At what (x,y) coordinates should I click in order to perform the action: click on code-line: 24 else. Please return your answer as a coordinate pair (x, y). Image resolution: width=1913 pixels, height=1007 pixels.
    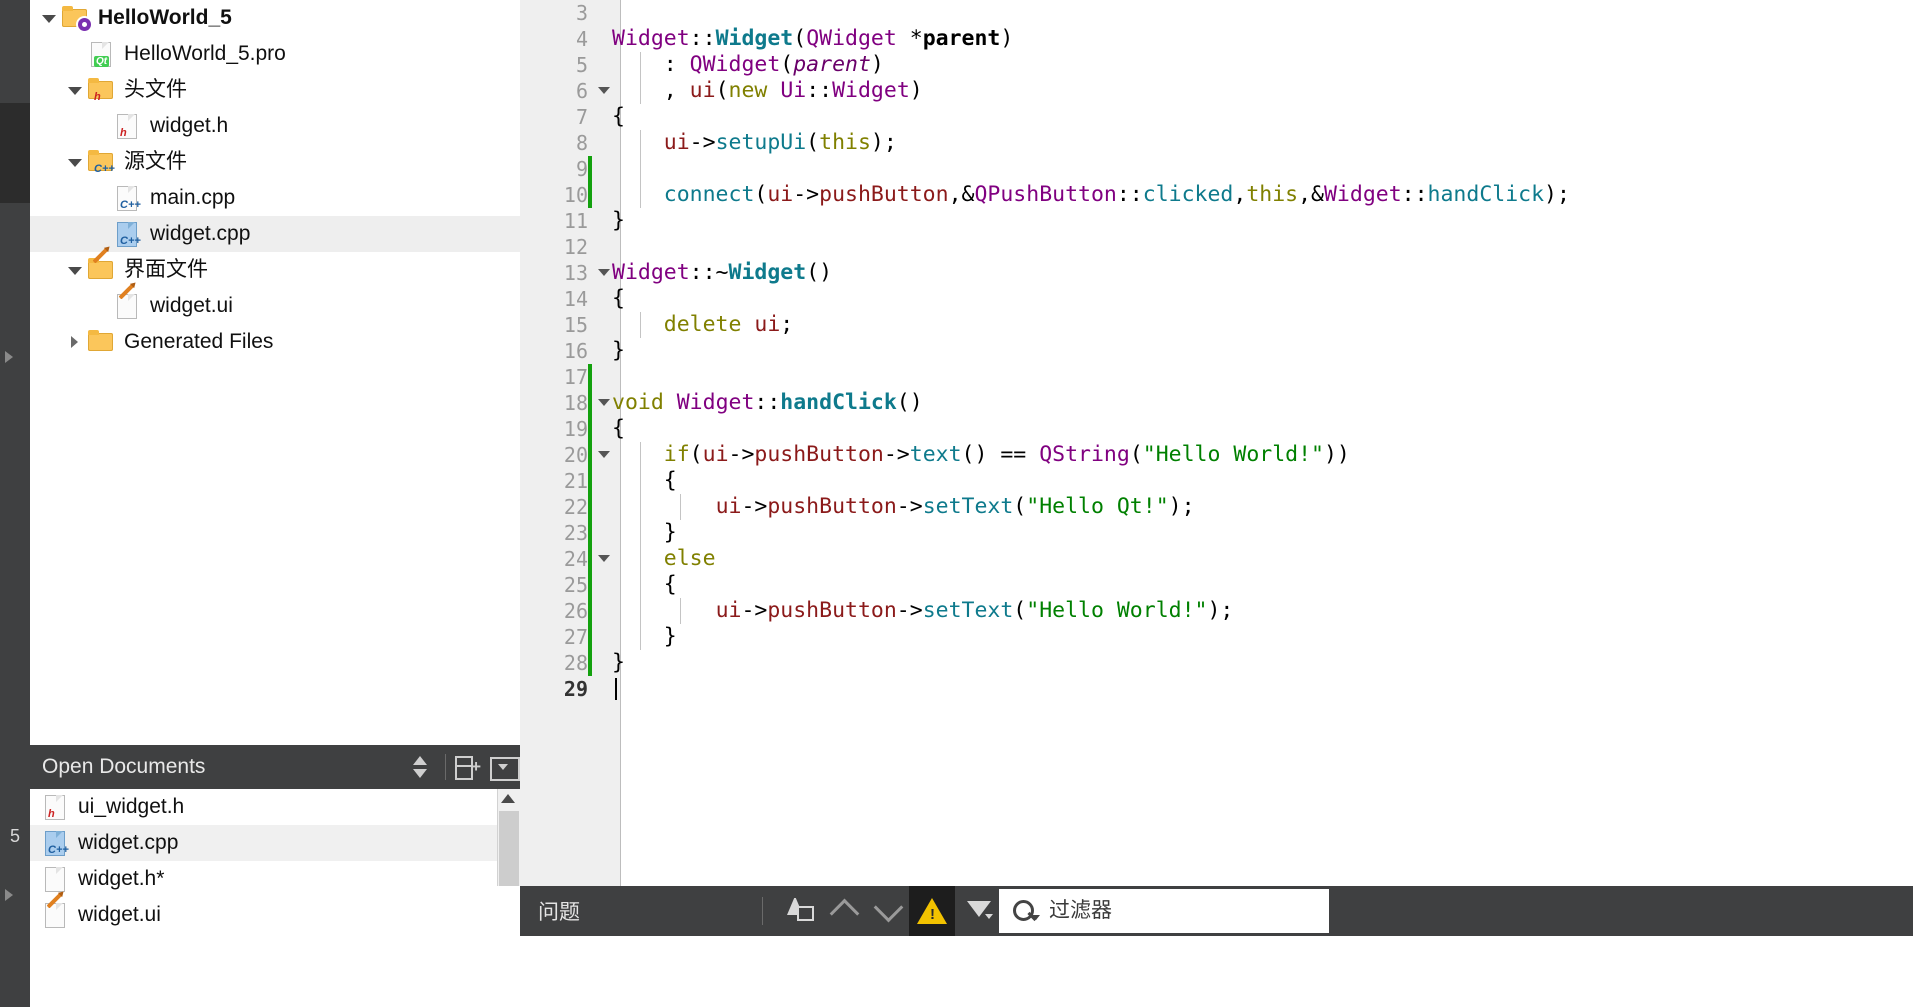
    Looking at the image, I should click on (1216, 559).